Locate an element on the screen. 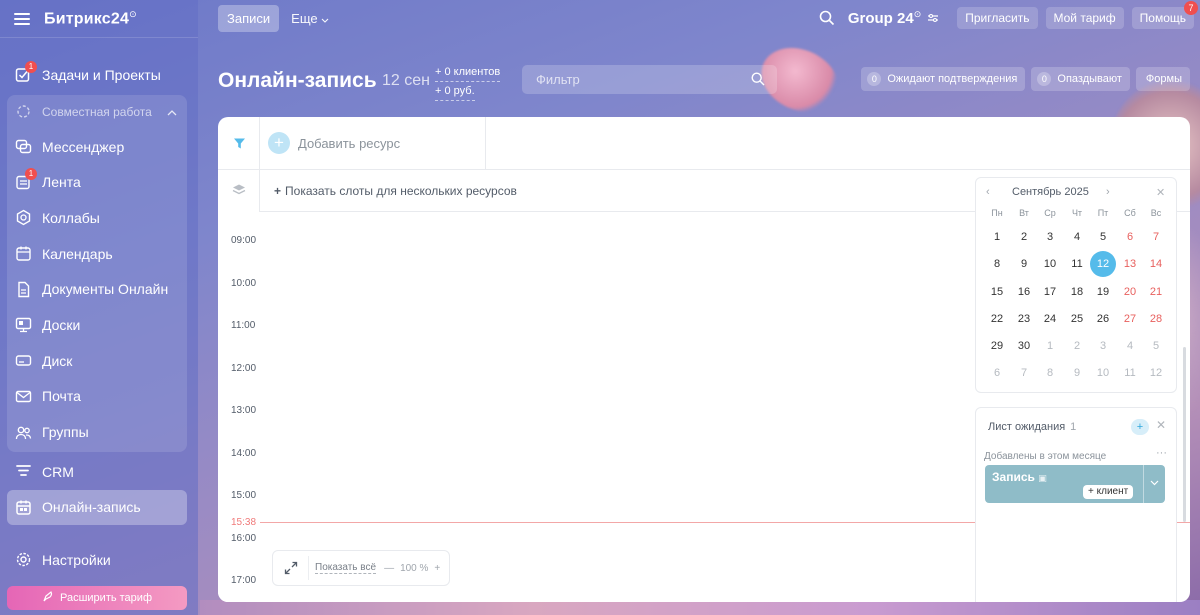 The width and height of the screenshot is (1200, 615). calendar-day: 28 is located at coordinates (1156, 319).